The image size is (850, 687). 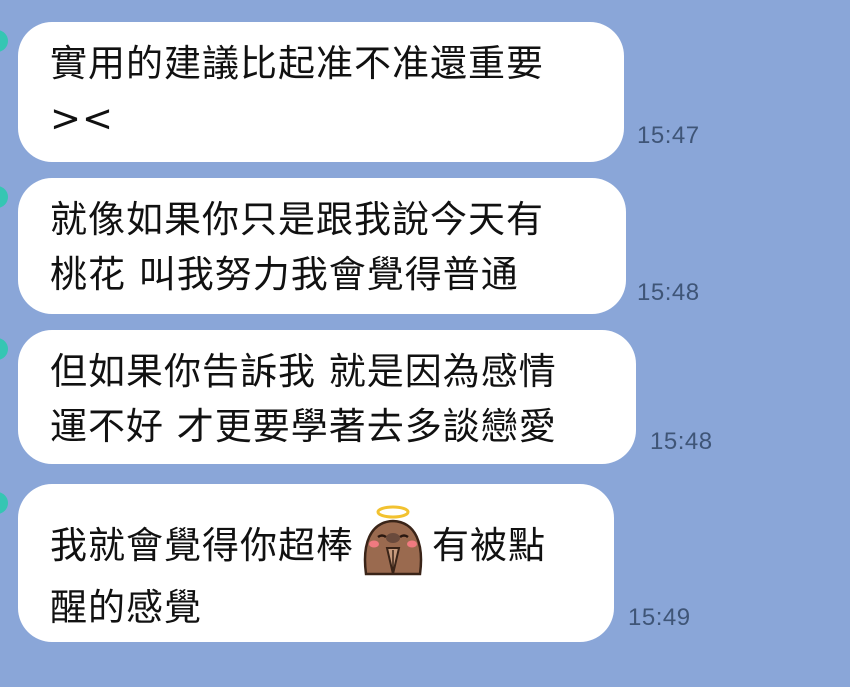 What do you see at coordinates (297, 219) in the screenshot?
I see `message-text-line: 就像如果你只是跟我說今天有` at bounding box center [297, 219].